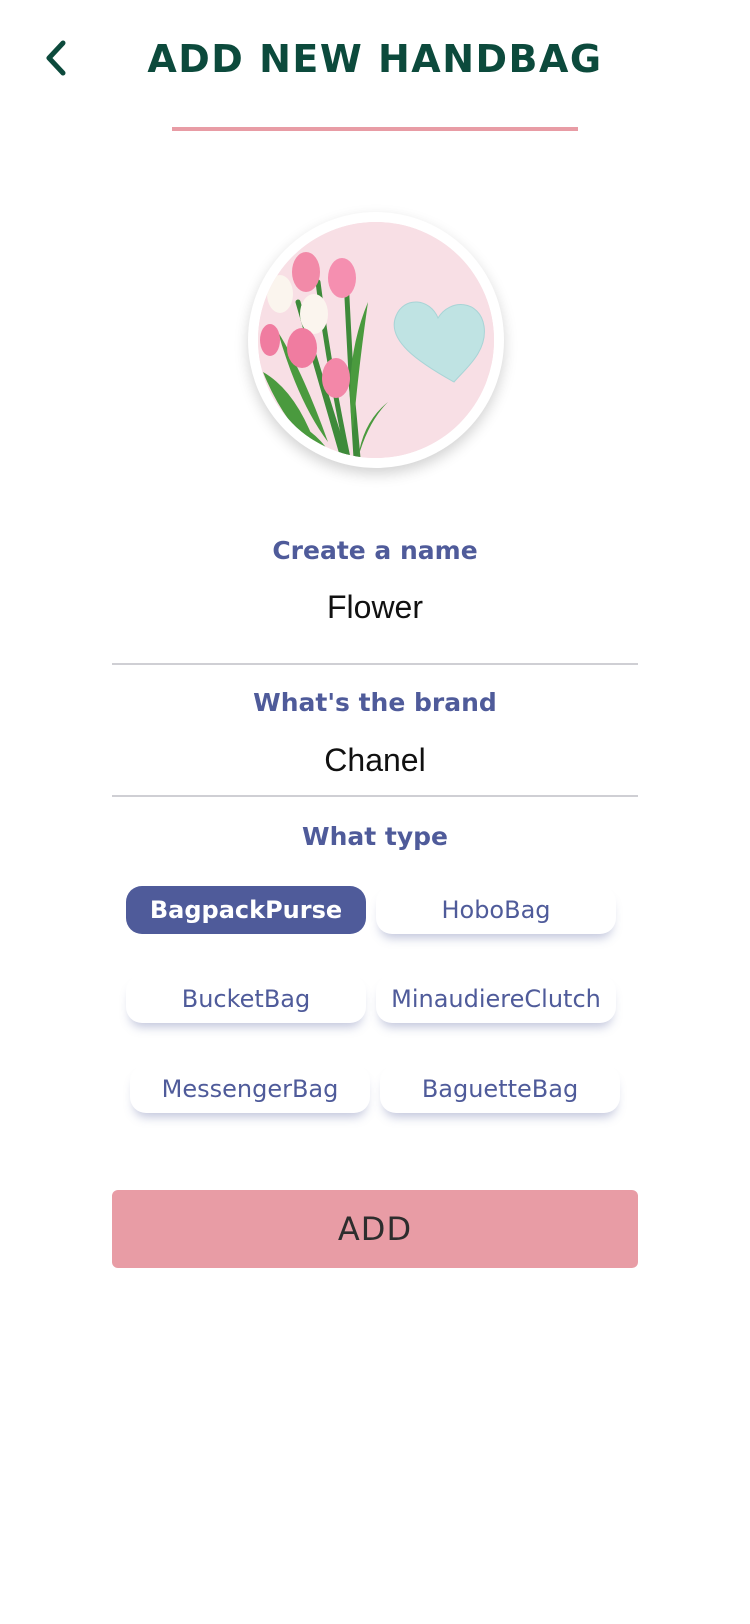 The height and width of the screenshot is (1624, 750). Describe the element at coordinates (375, 836) in the screenshot. I see `type-label: What type` at that location.